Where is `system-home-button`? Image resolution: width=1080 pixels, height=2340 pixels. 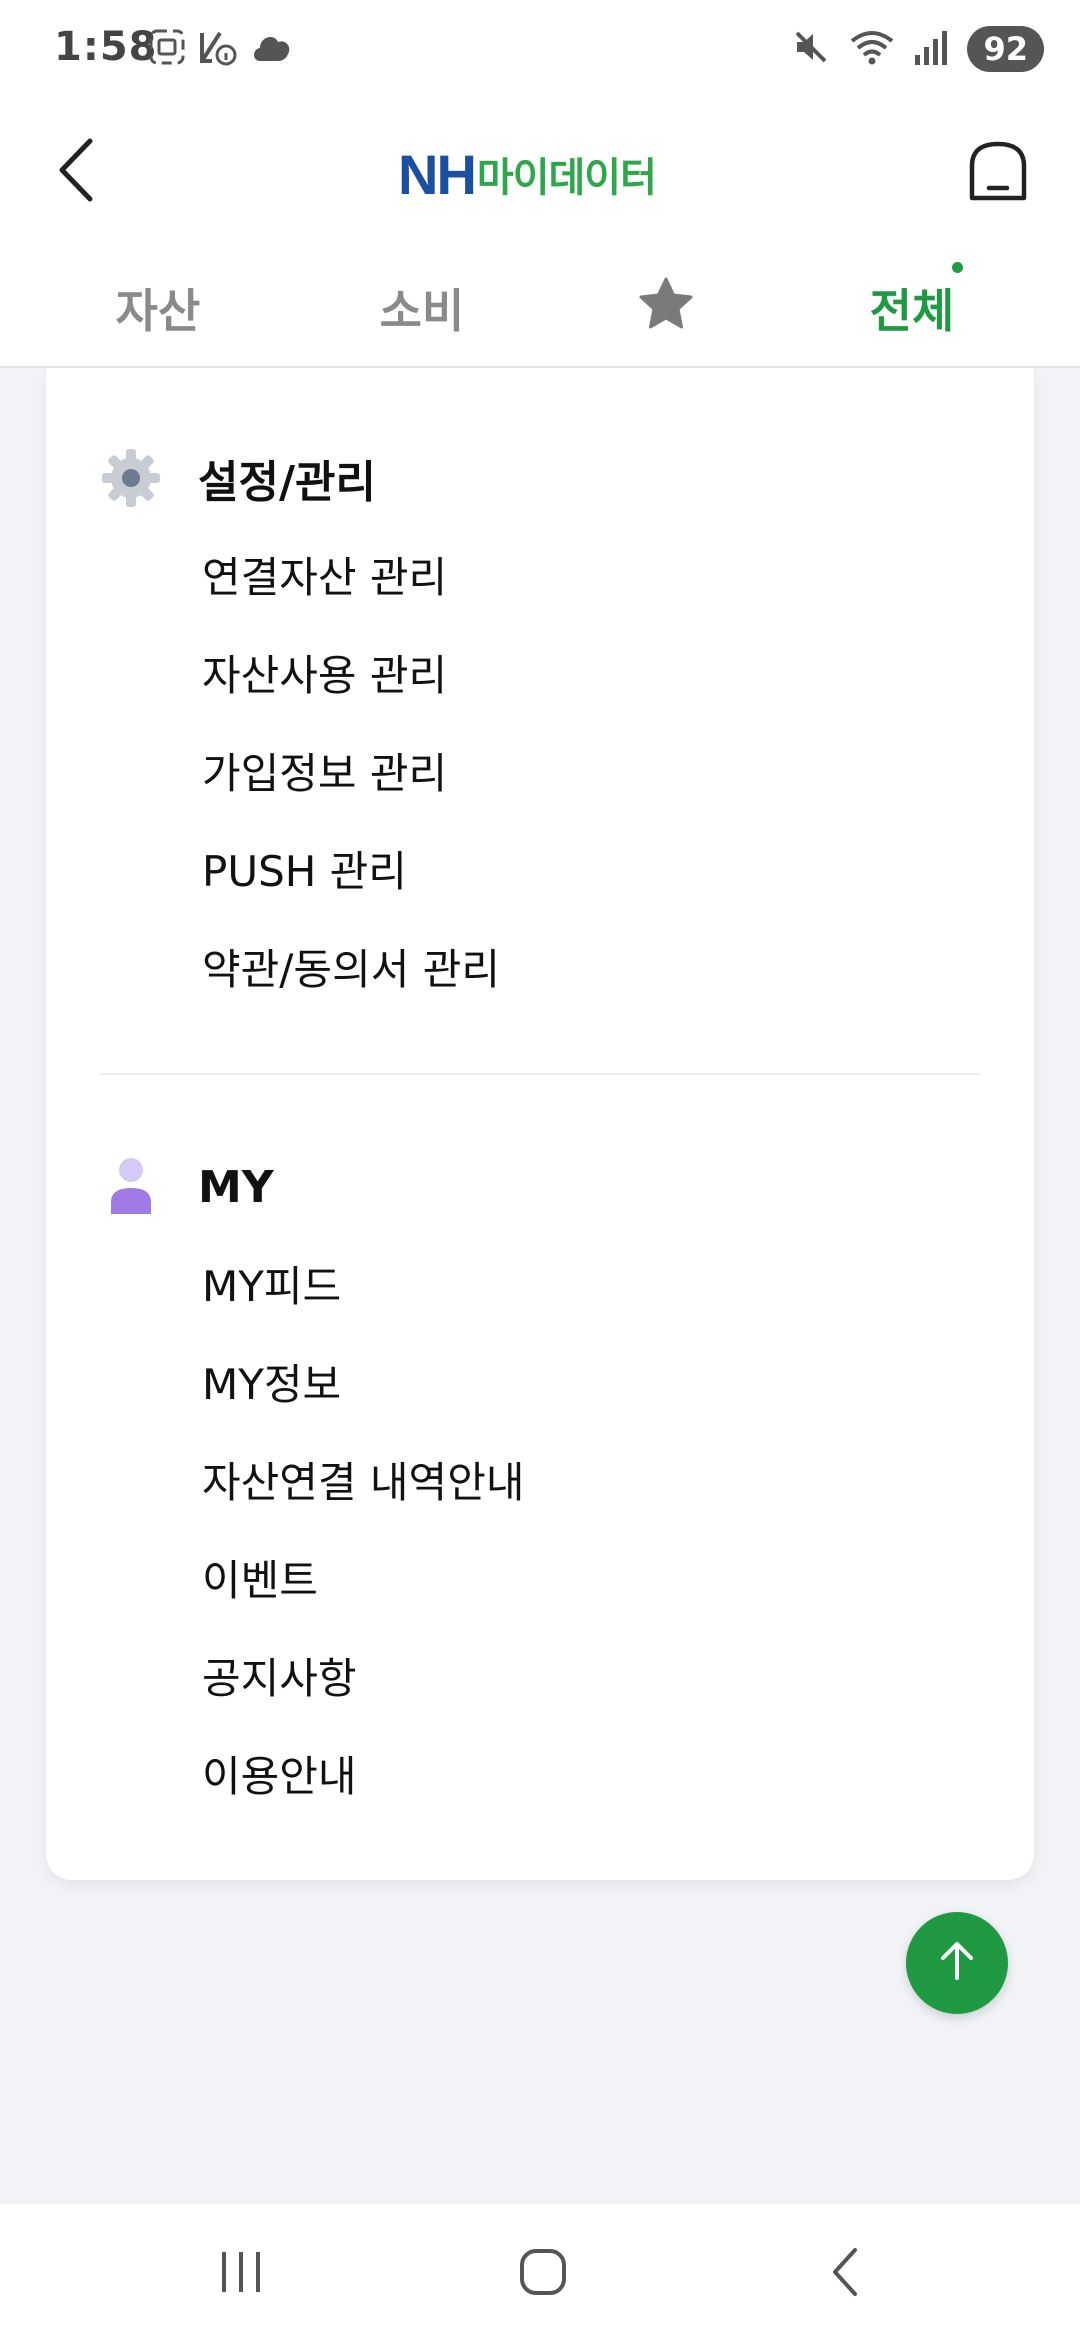
system-home-button is located at coordinates (543, 2274).